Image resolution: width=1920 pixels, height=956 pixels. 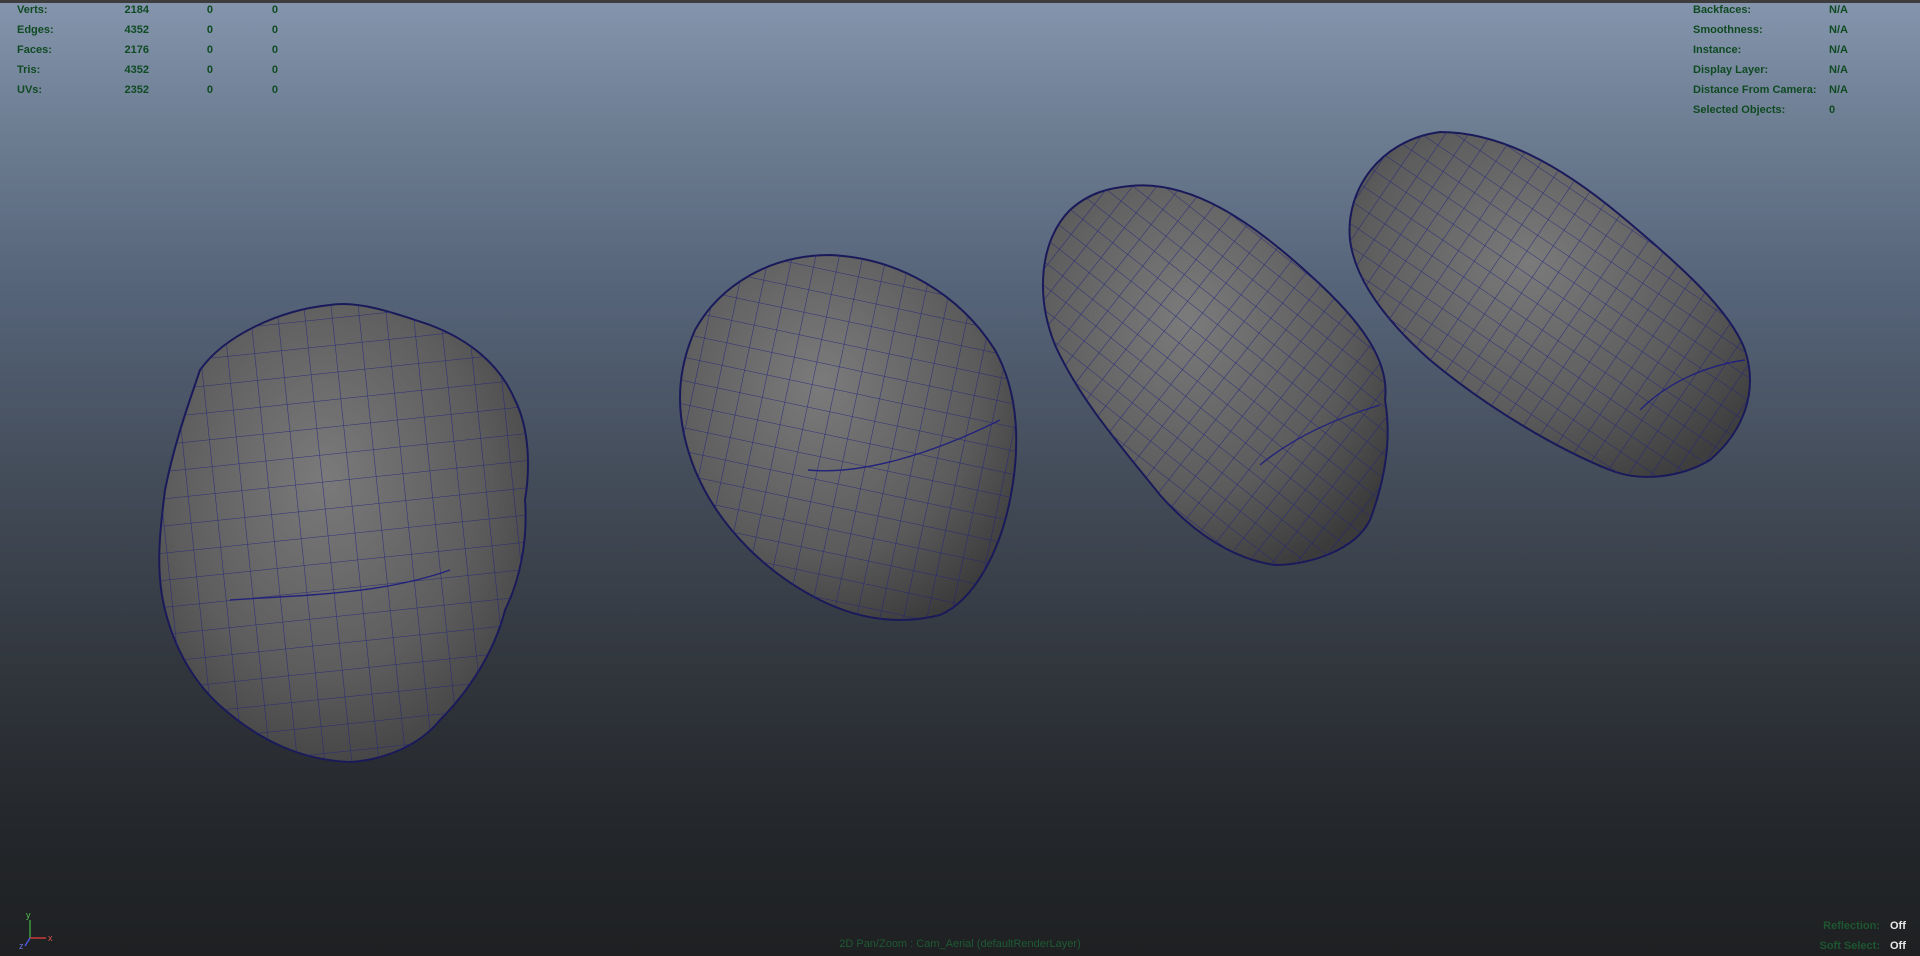 What do you see at coordinates (1898, 926) in the screenshot?
I see `reflection-value: Off` at bounding box center [1898, 926].